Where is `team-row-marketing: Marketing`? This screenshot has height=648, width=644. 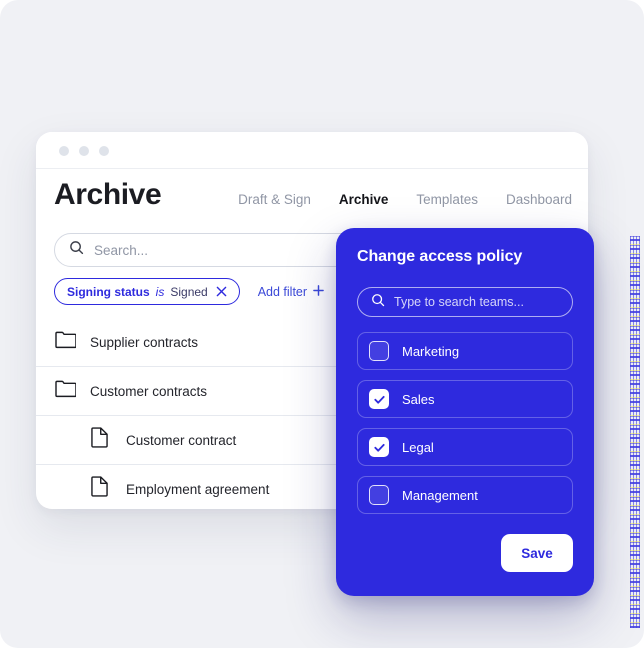
team-row-marketing: Marketing is located at coordinates (465, 351).